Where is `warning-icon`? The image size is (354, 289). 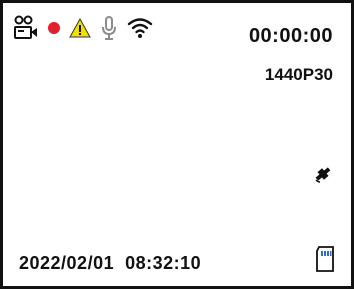
warning-icon is located at coordinates (80, 28).